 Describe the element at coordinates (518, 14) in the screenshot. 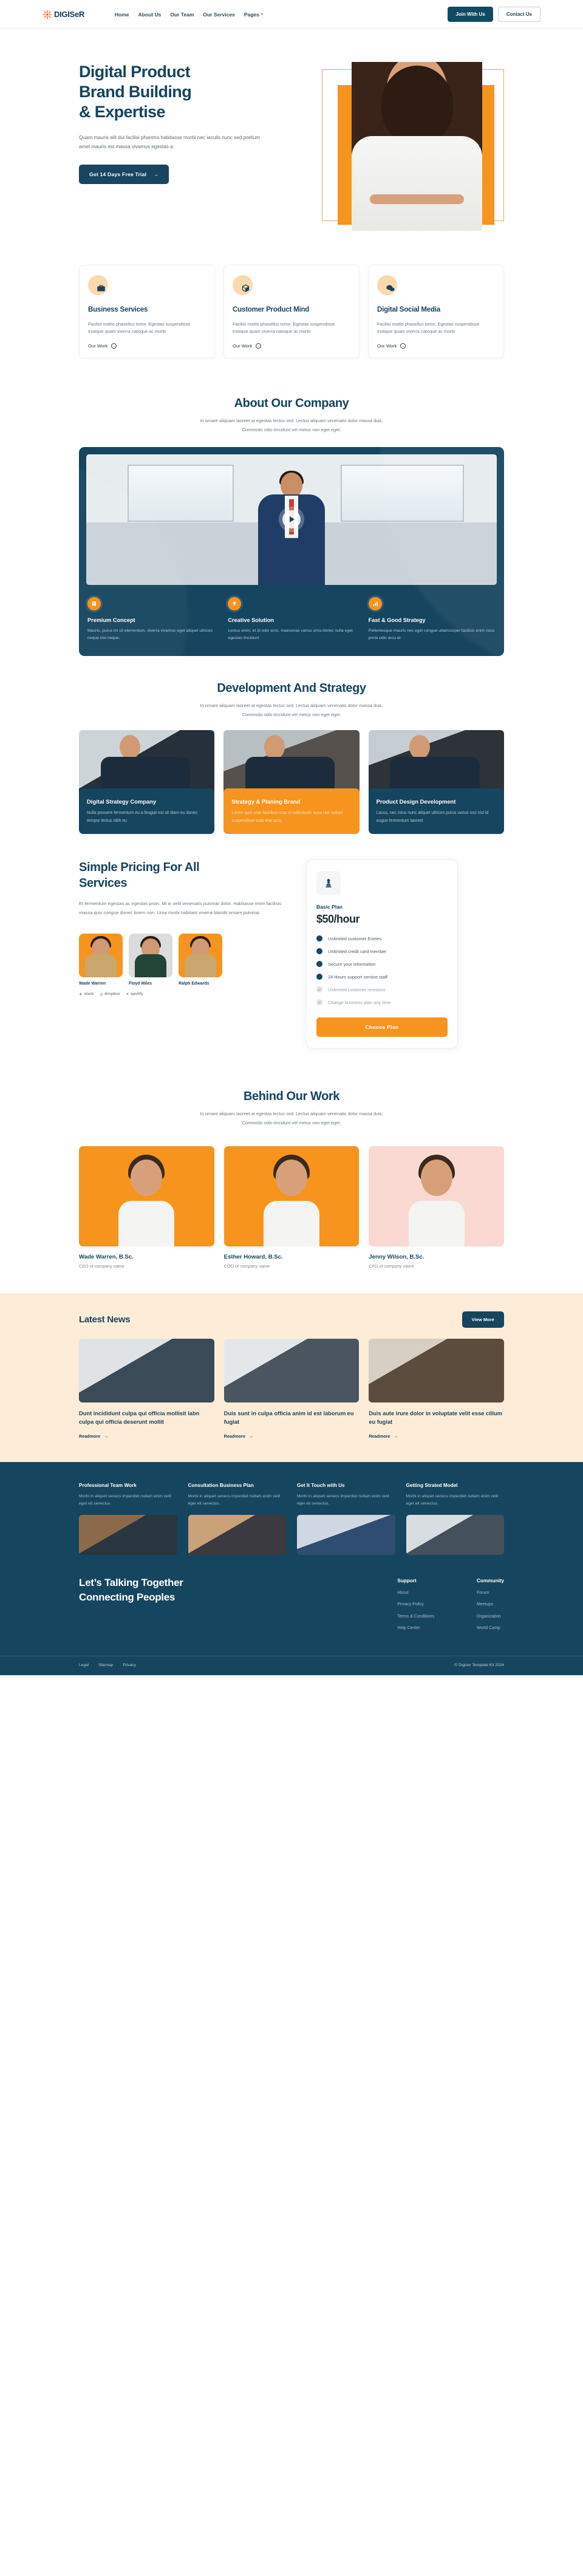

I see `contact-us-button: Contact Us` at that location.